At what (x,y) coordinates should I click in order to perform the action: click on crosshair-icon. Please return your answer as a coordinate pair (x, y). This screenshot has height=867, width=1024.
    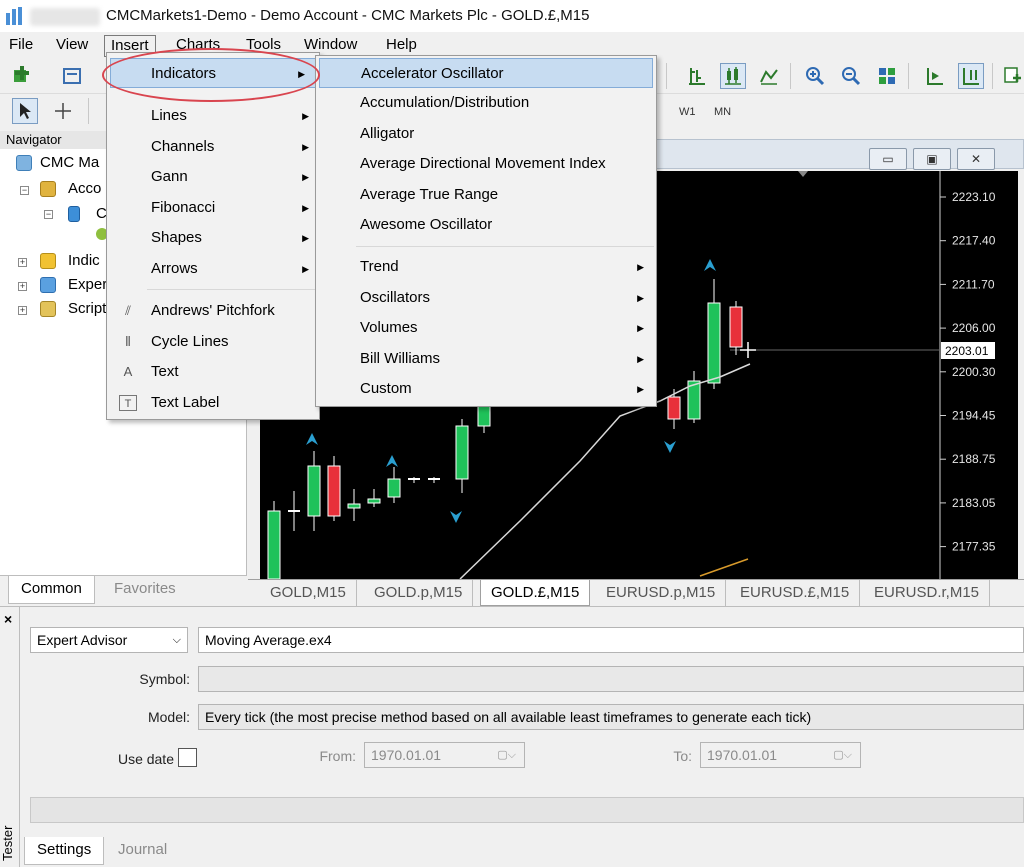
    Looking at the image, I should click on (63, 111).